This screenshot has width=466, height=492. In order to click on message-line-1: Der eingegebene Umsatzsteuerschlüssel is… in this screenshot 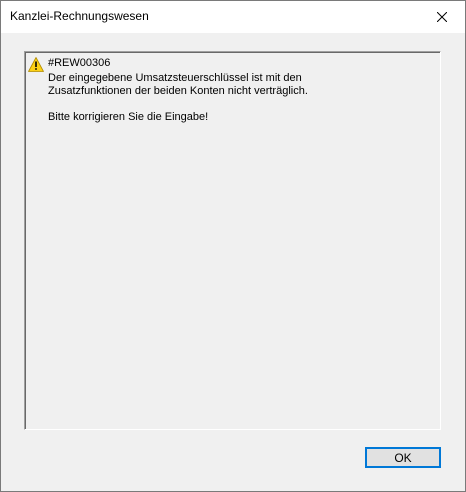, I will do `click(175, 78)`.